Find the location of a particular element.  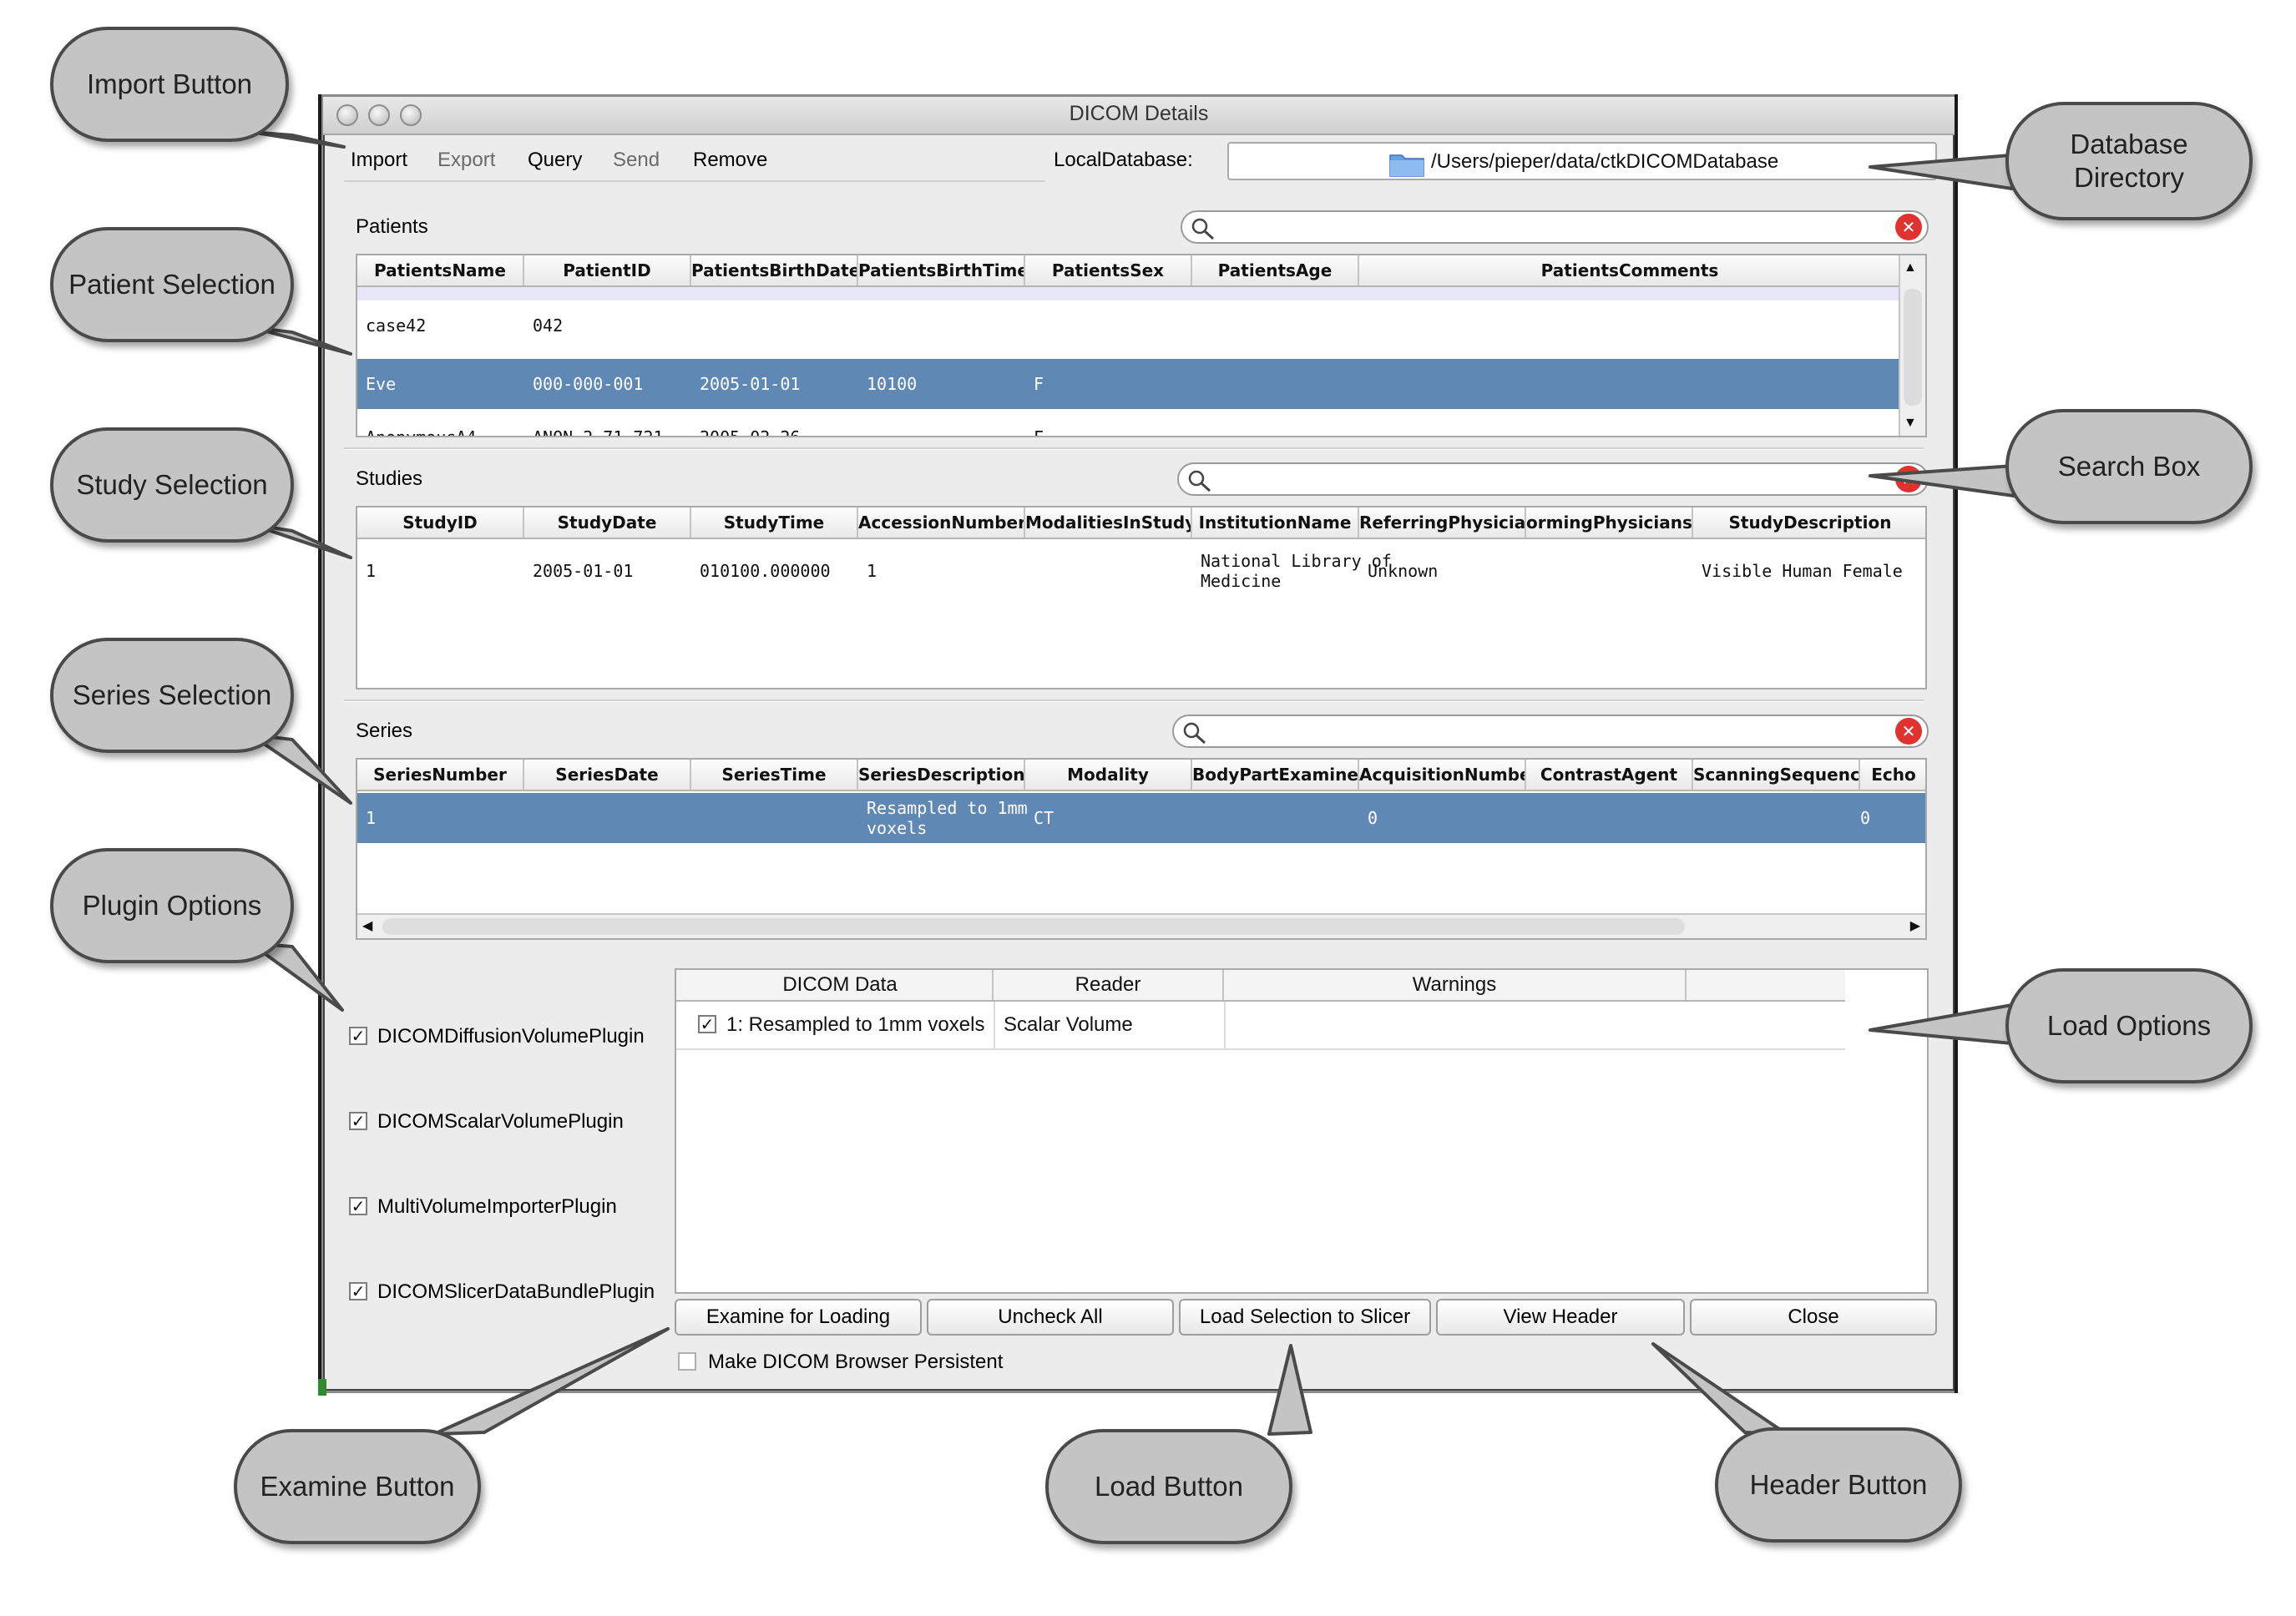

col-patient-id: PatientID is located at coordinates (607, 270).